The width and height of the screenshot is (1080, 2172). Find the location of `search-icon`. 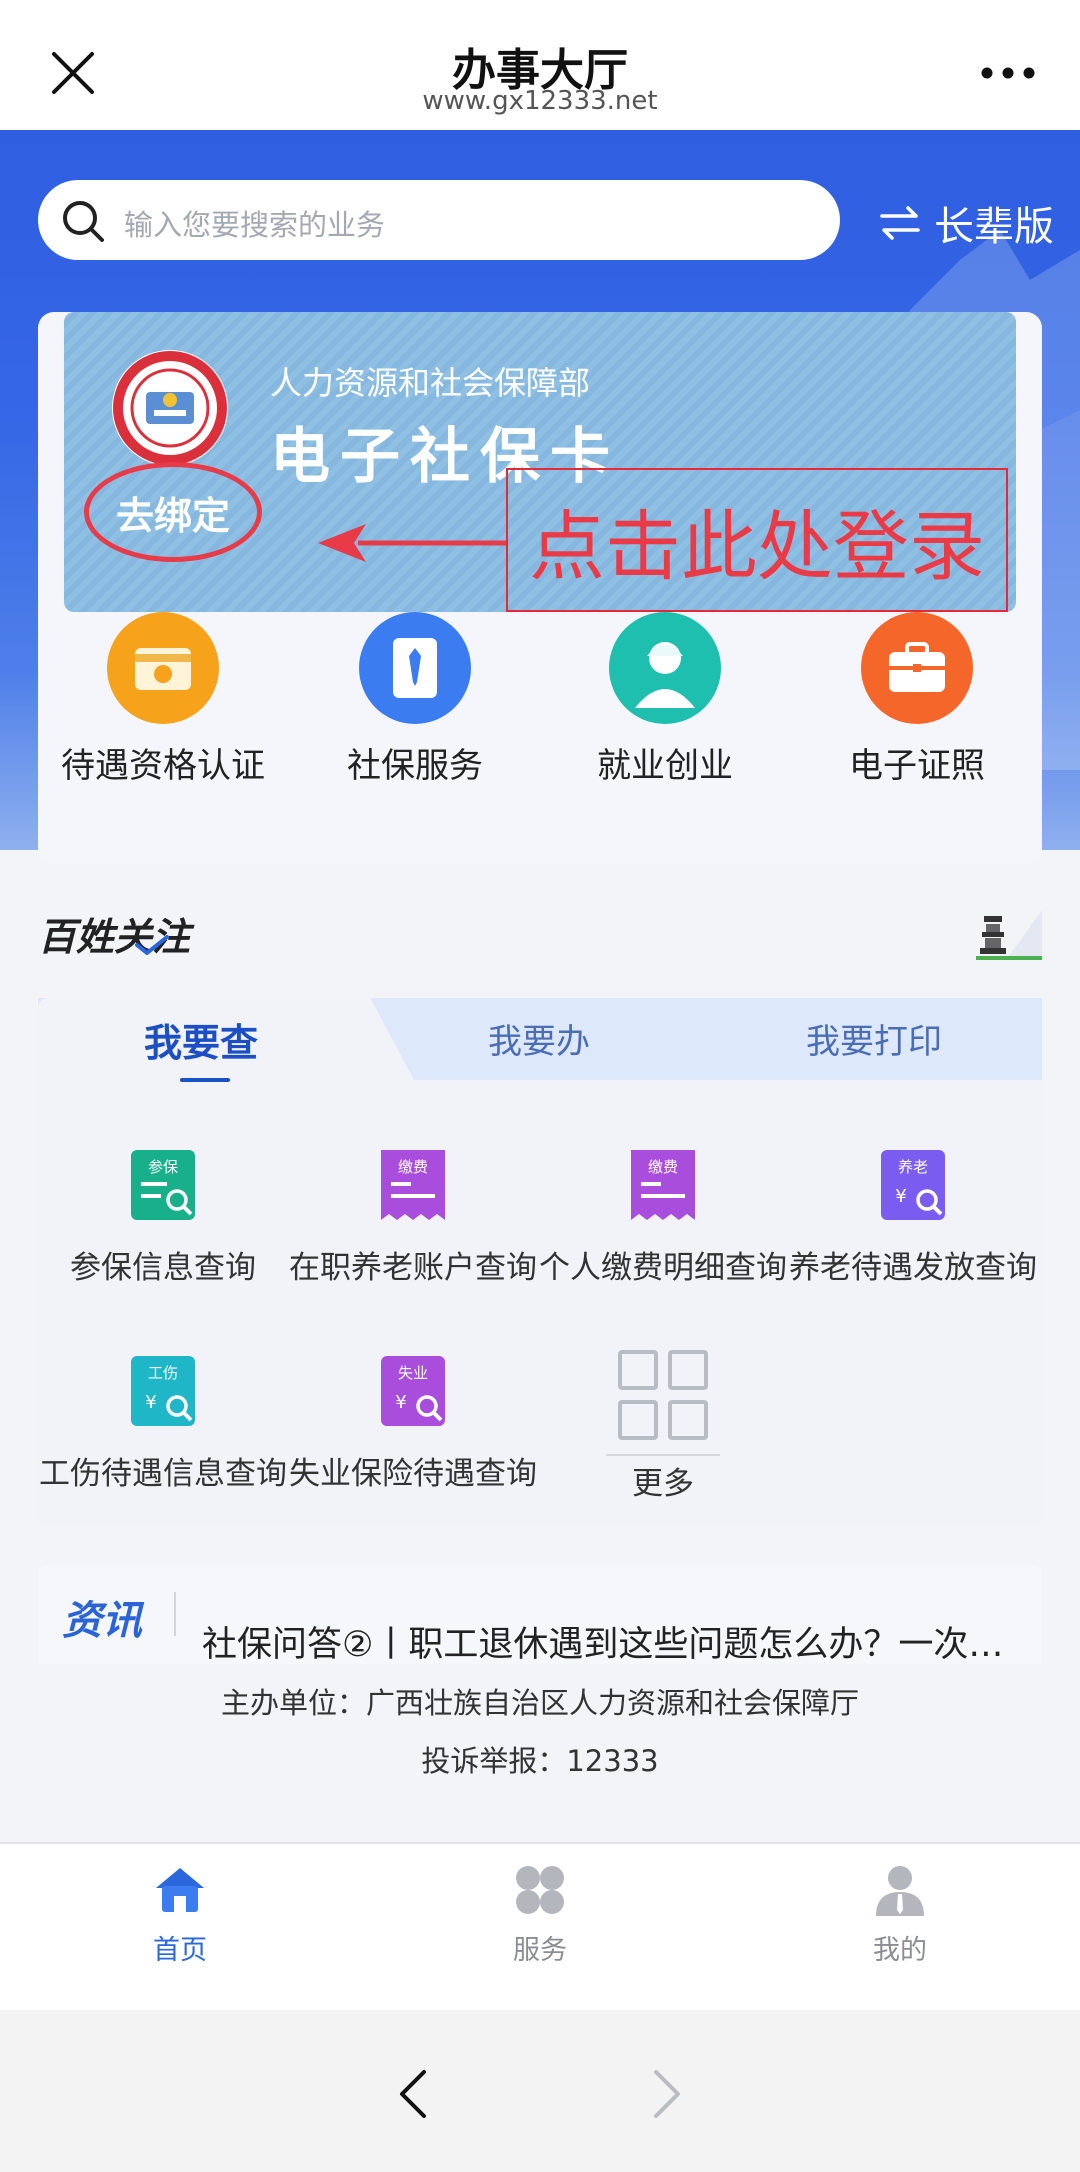

search-icon is located at coordinates (83, 221).